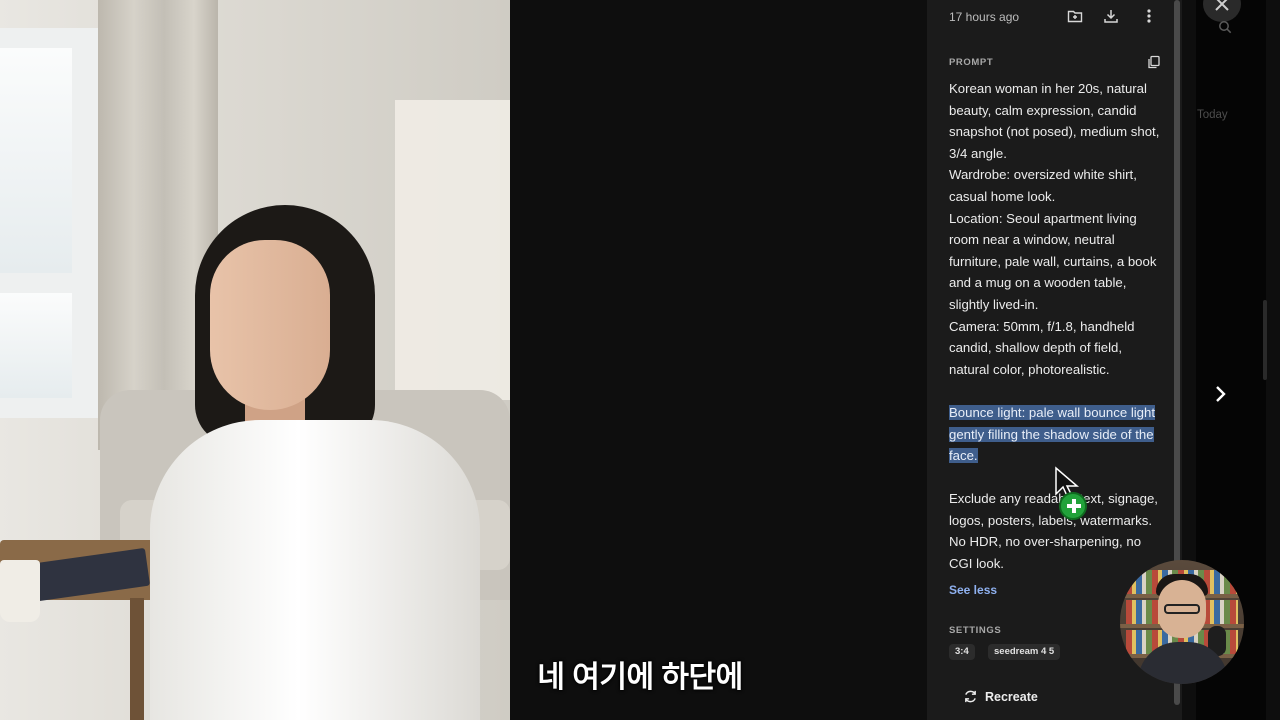 The width and height of the screenshot is (1280, 720). Describe the element at coordinates (971, 62) in the screenshot. I see `prompt-label: PROMPT` at that location.